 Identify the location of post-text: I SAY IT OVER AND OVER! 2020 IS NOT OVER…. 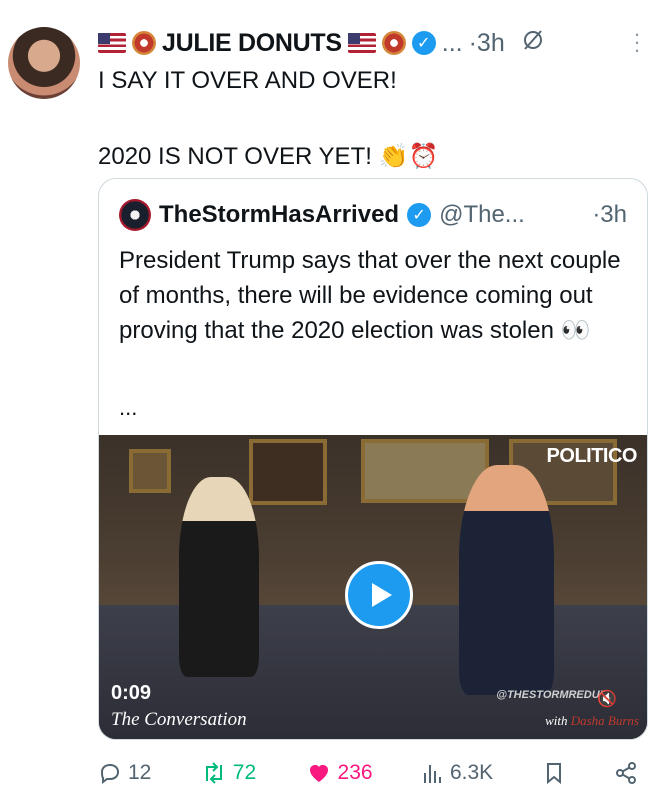
(268, 118).